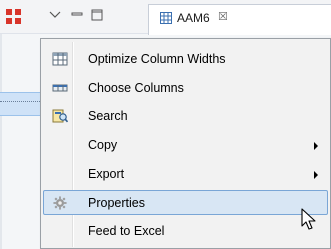  Describe the element at coordinates (185, 116) in the screenshot. I see `menu-item-search: Search` at that location.